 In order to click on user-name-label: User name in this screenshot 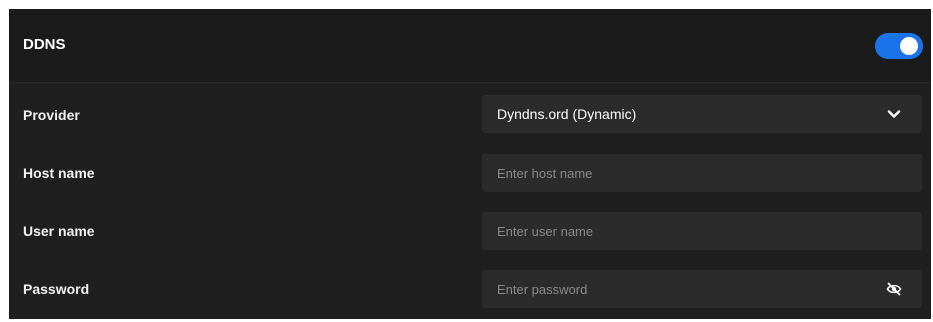, I will do `click(59, 231)`.